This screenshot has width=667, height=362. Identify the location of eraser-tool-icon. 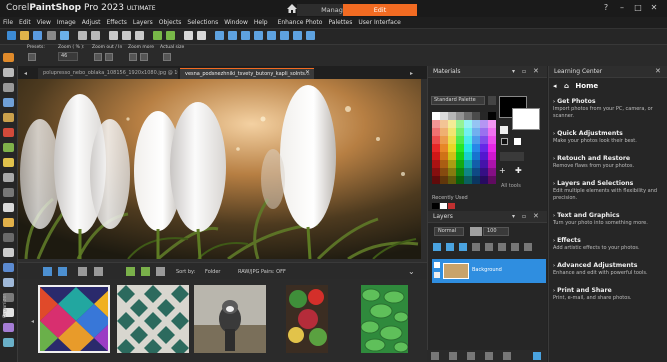
(8, 207).